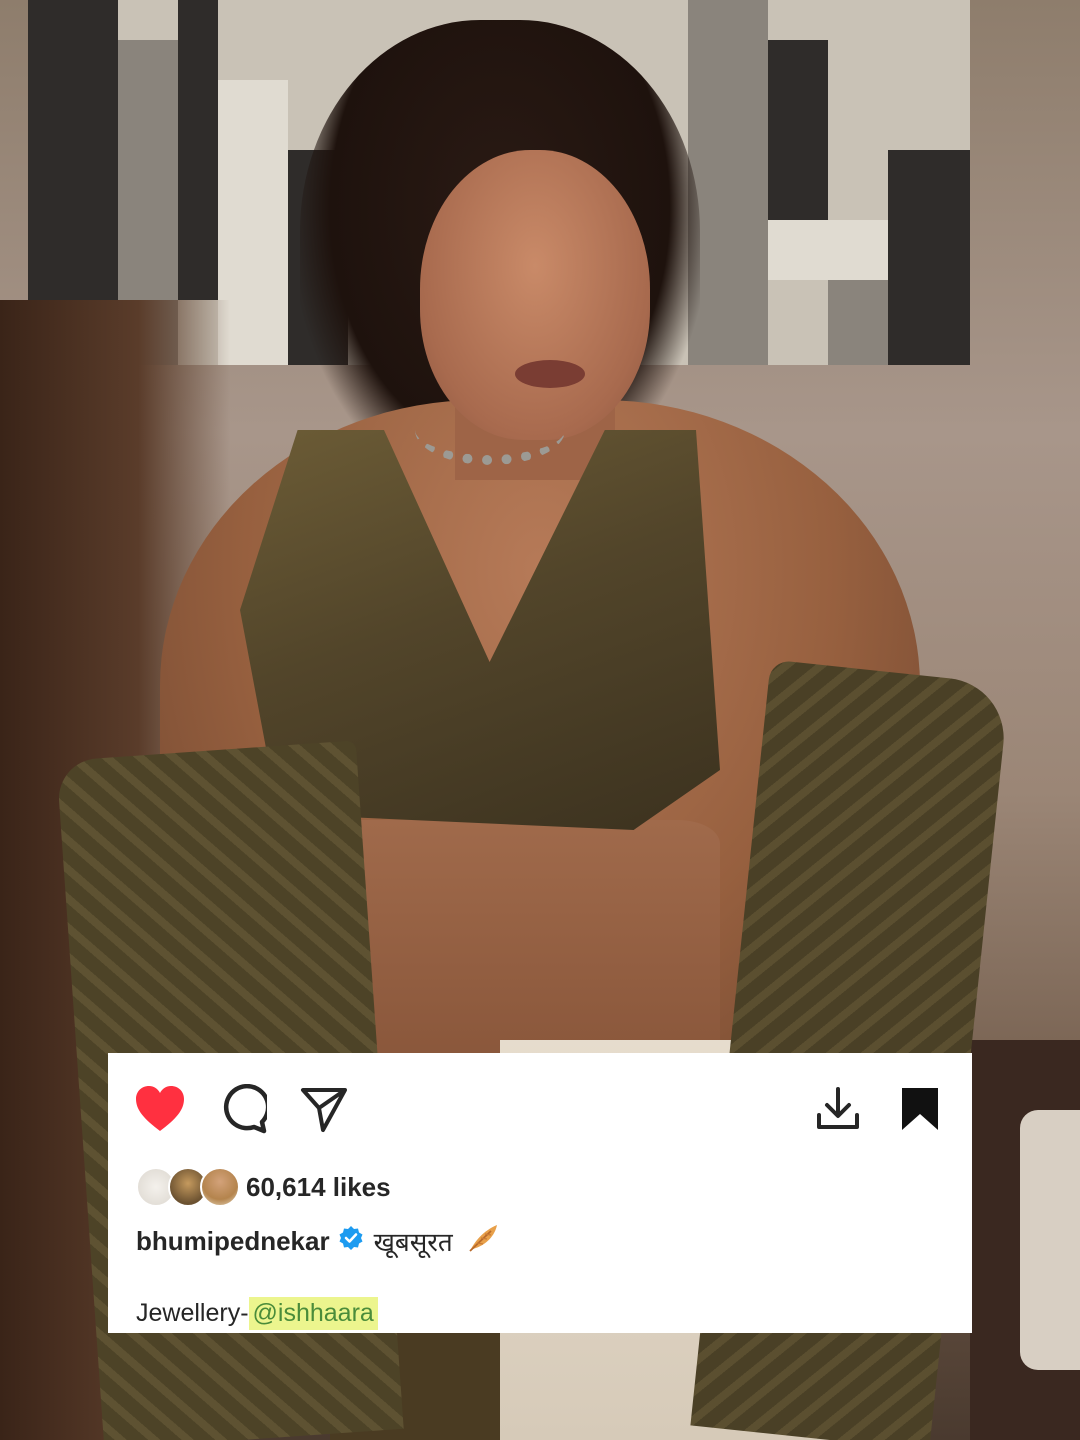  I want to click on comment-button, so click(242, 1109).